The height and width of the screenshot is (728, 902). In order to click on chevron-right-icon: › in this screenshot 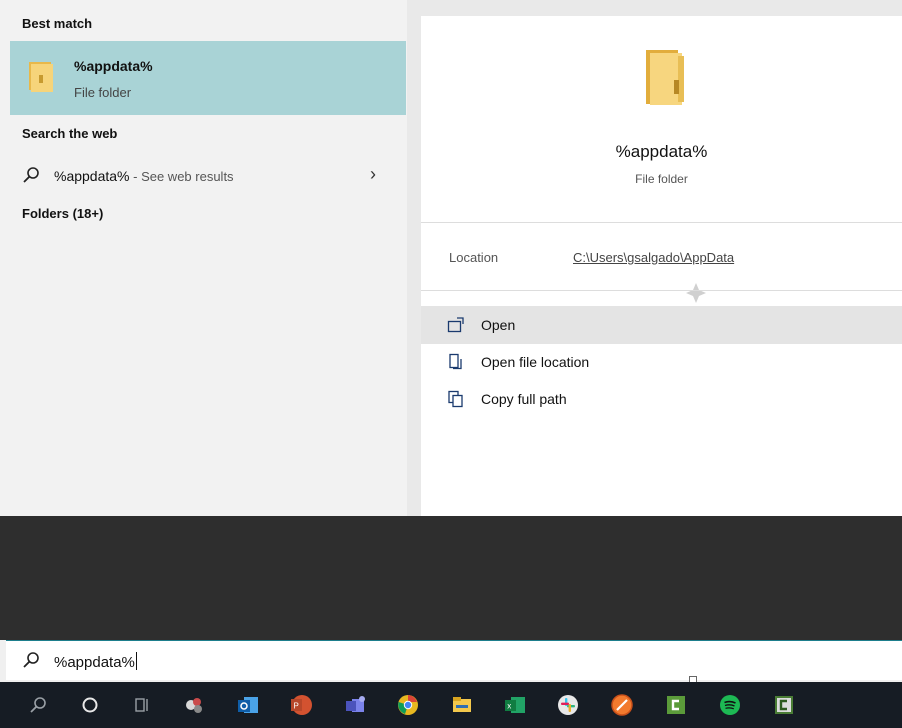, I will do `click(373, 174)`.